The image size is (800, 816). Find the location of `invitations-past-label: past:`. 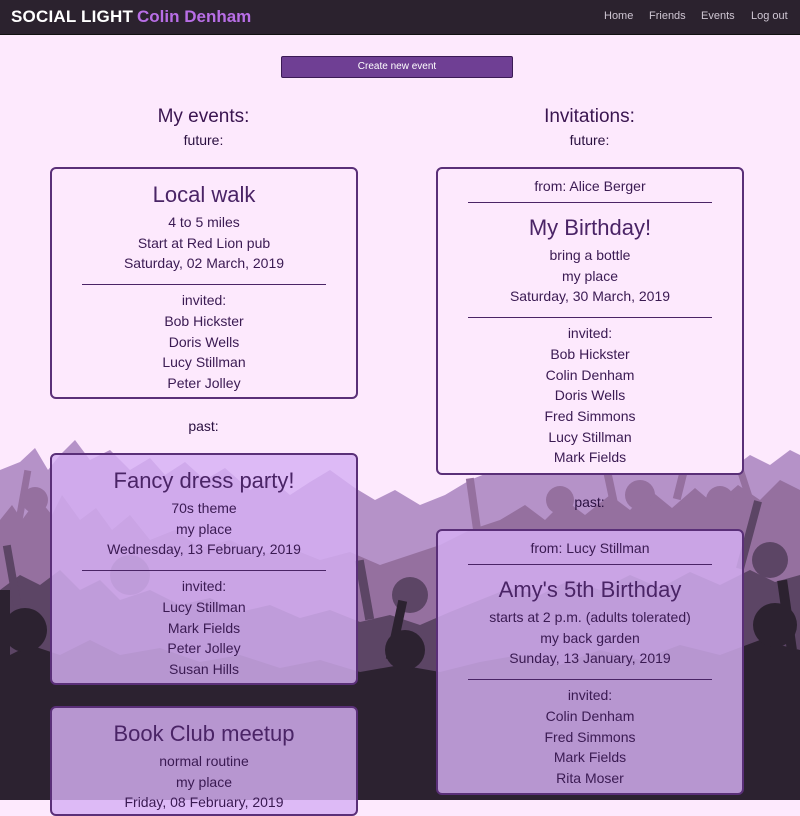

invitations-past-label: past: is located at coordinates (589, 502).